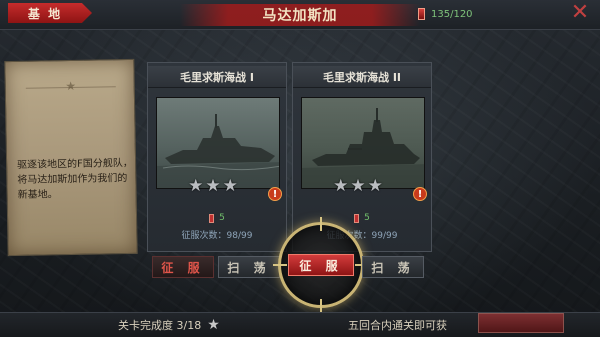 This screenshot has width=600, height=337. What do you see at coordinates (217, 77) in the screenshot?
I see `mission-title: 毛里求斯海战 I` at bounding box center [217, 77].